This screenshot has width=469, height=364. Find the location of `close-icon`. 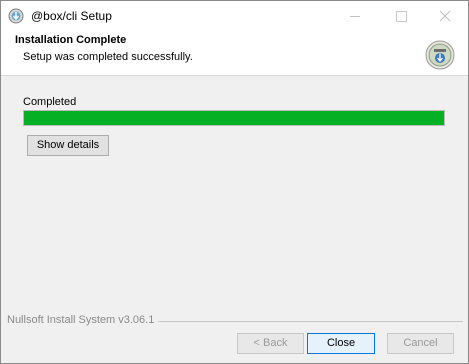

close-icon is located at coordinates (445, 16).